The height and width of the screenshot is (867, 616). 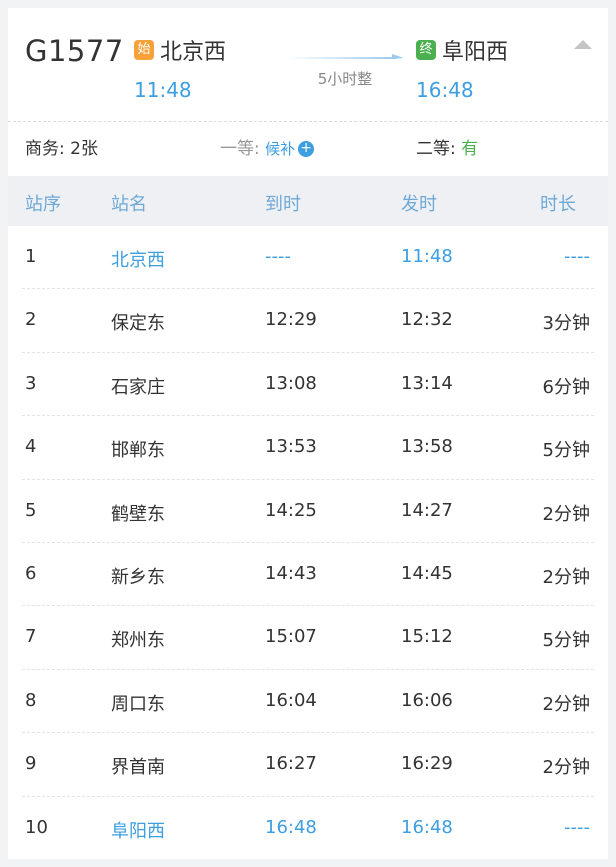 I want to click on train-header: G1577 始北京西 11:48 5小时整 终阜阳西 16:48, so click(x=308, y=63).